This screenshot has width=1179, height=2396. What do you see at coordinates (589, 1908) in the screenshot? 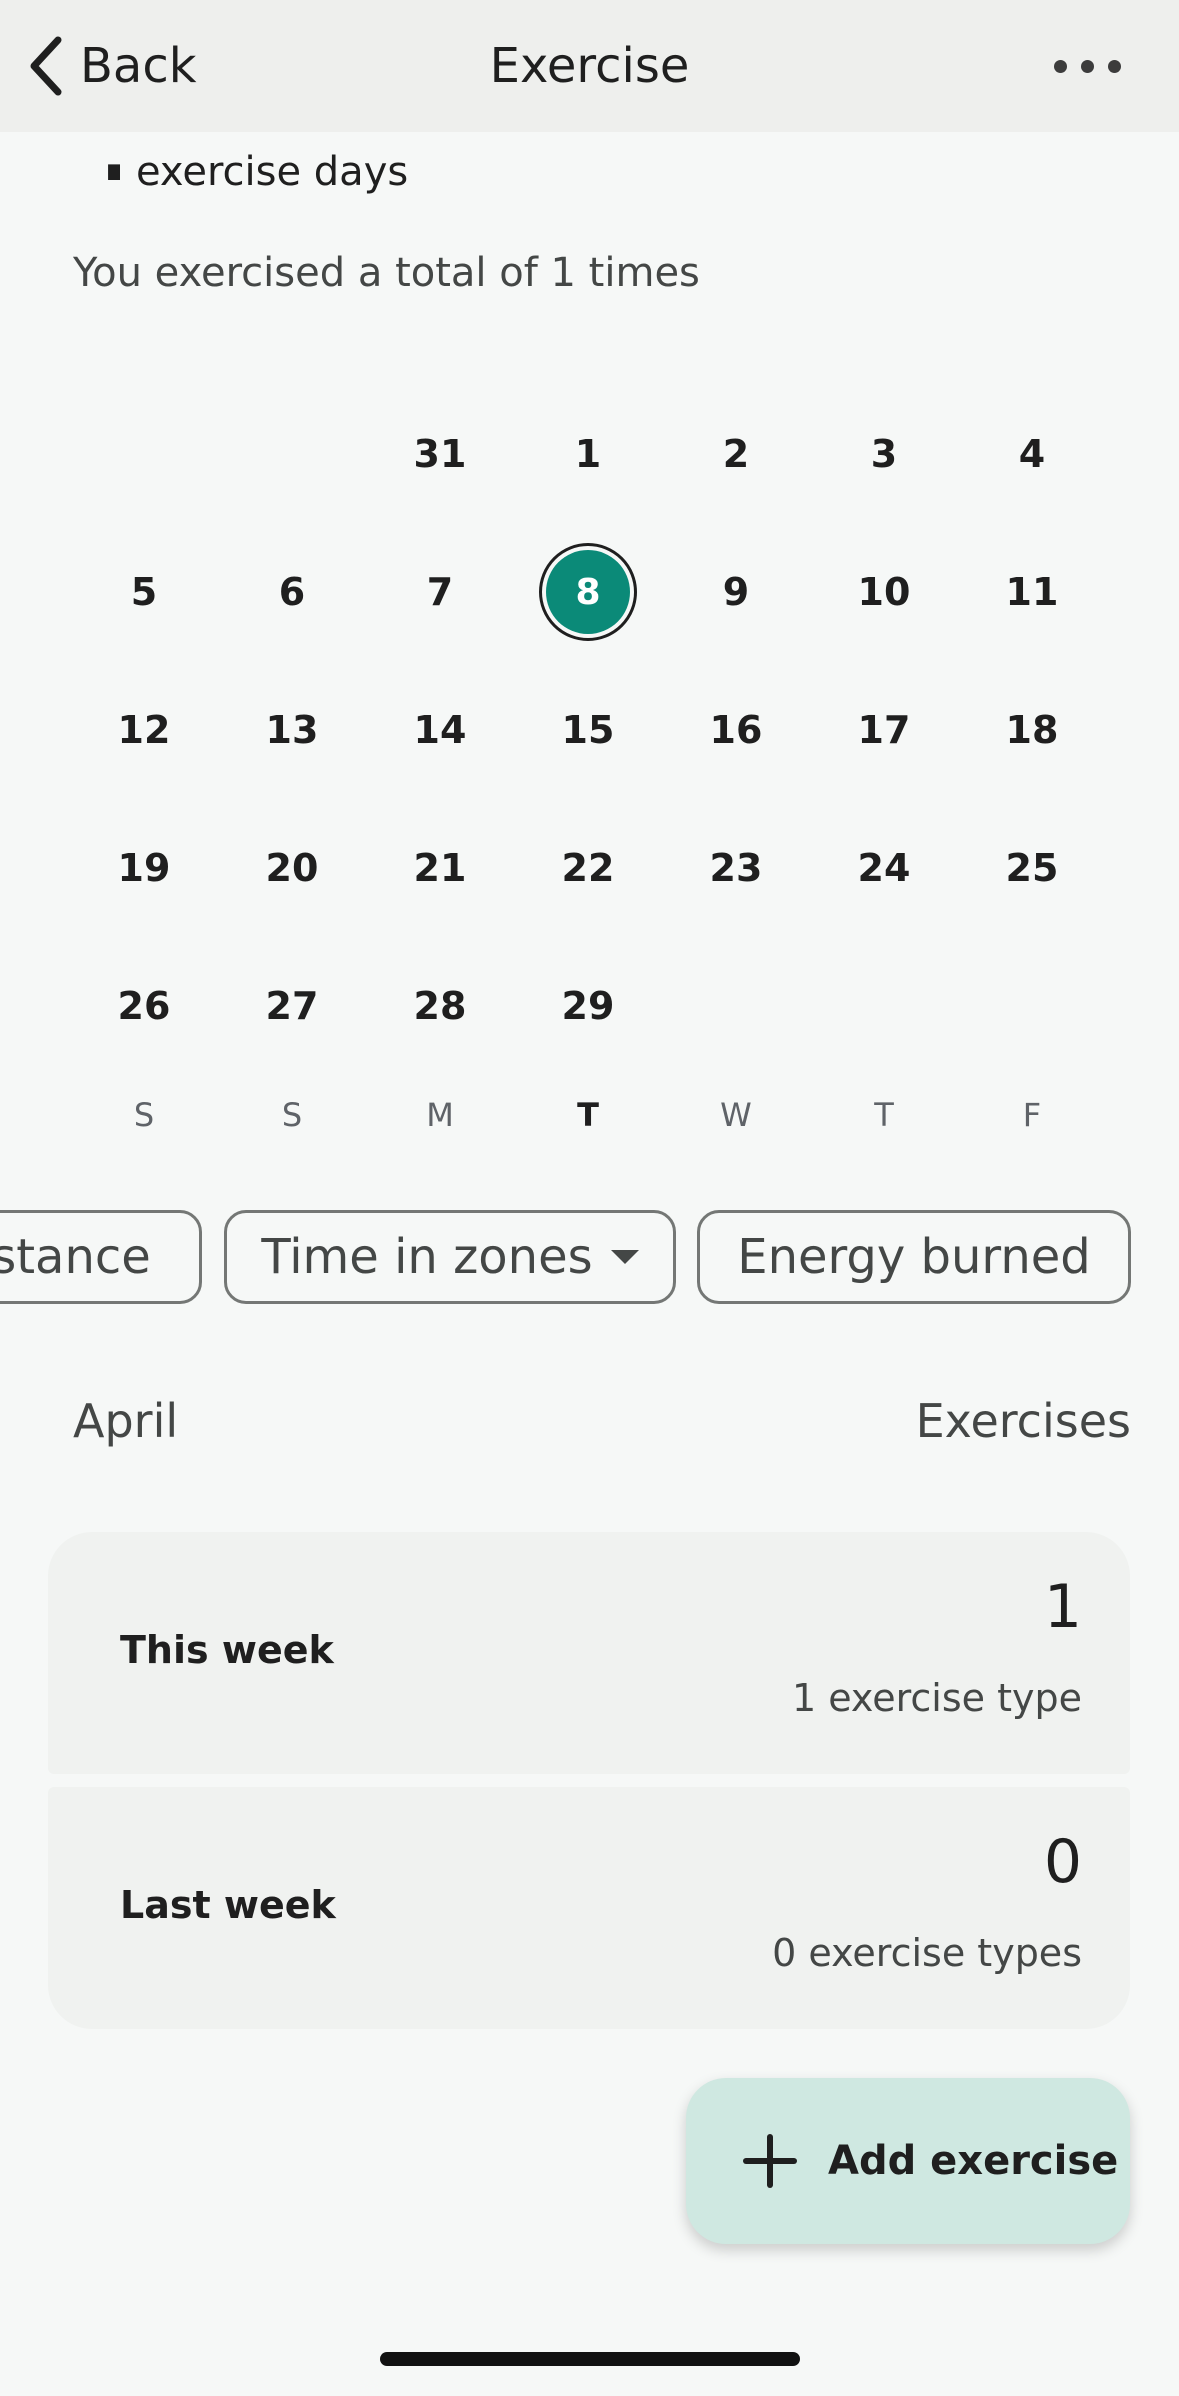
I see `last-week-card: Last week 0 0 exercise types` at bounding box center [589, 1908].